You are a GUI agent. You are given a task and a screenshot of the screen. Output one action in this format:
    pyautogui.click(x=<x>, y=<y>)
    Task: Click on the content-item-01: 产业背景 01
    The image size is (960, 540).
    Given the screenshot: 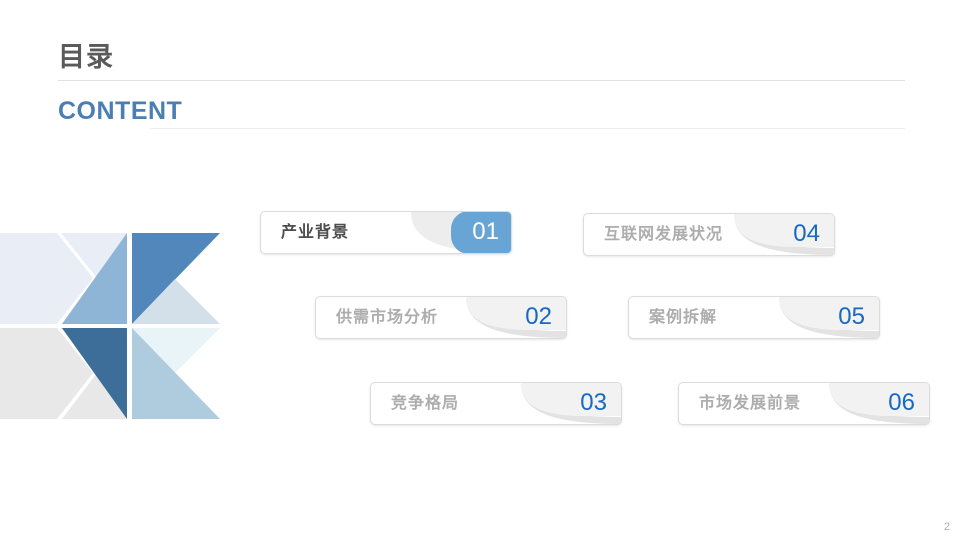 What is the action you would take?
    pyautogui.click(x=386, y=232)
    